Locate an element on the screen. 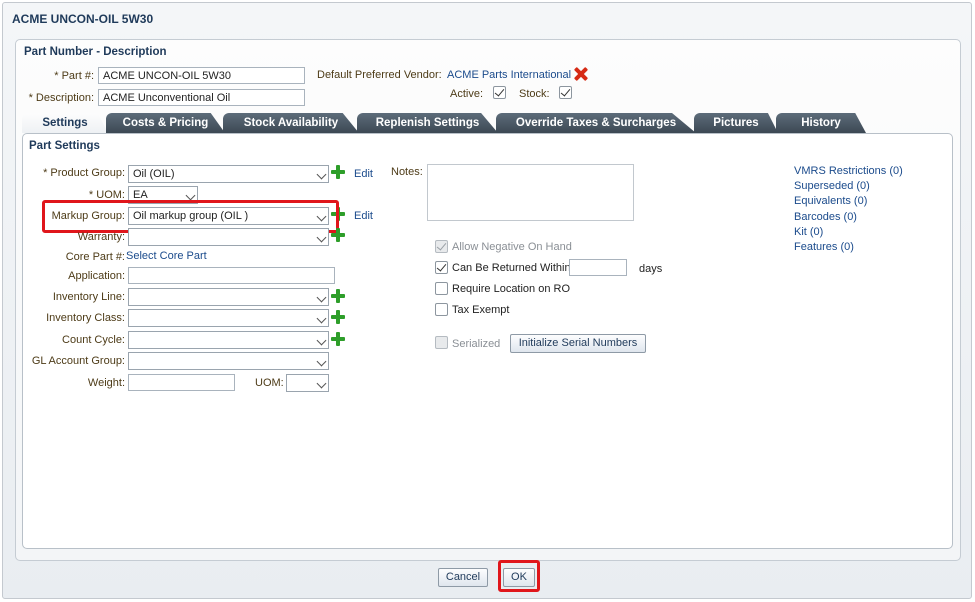 The image size is (975, 602). stock-label: Stock: is located at coordinates (534, 94).